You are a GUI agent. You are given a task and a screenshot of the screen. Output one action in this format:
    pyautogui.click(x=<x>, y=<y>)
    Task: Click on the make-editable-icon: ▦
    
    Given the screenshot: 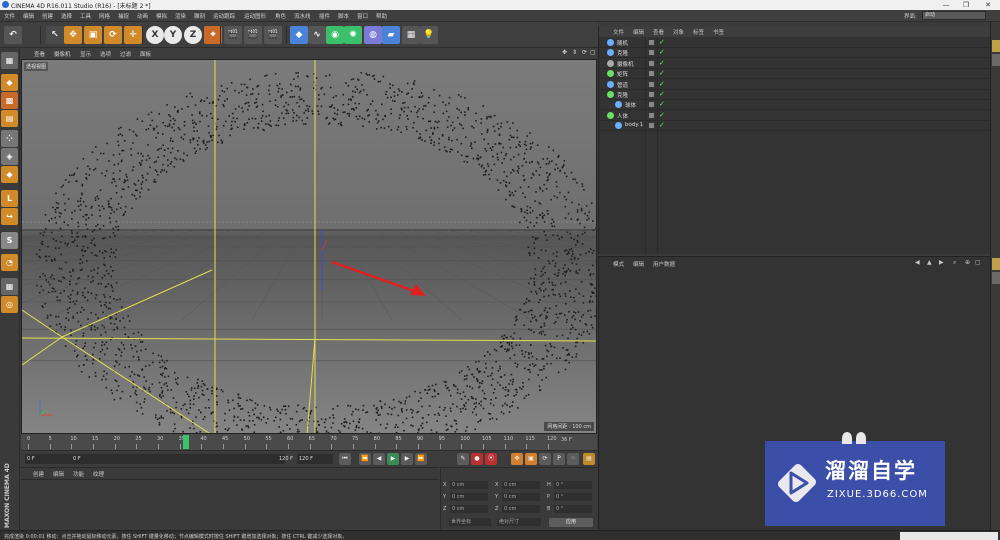 What is the action you would take?
    pyautogui.click(x=9, y=60)
    